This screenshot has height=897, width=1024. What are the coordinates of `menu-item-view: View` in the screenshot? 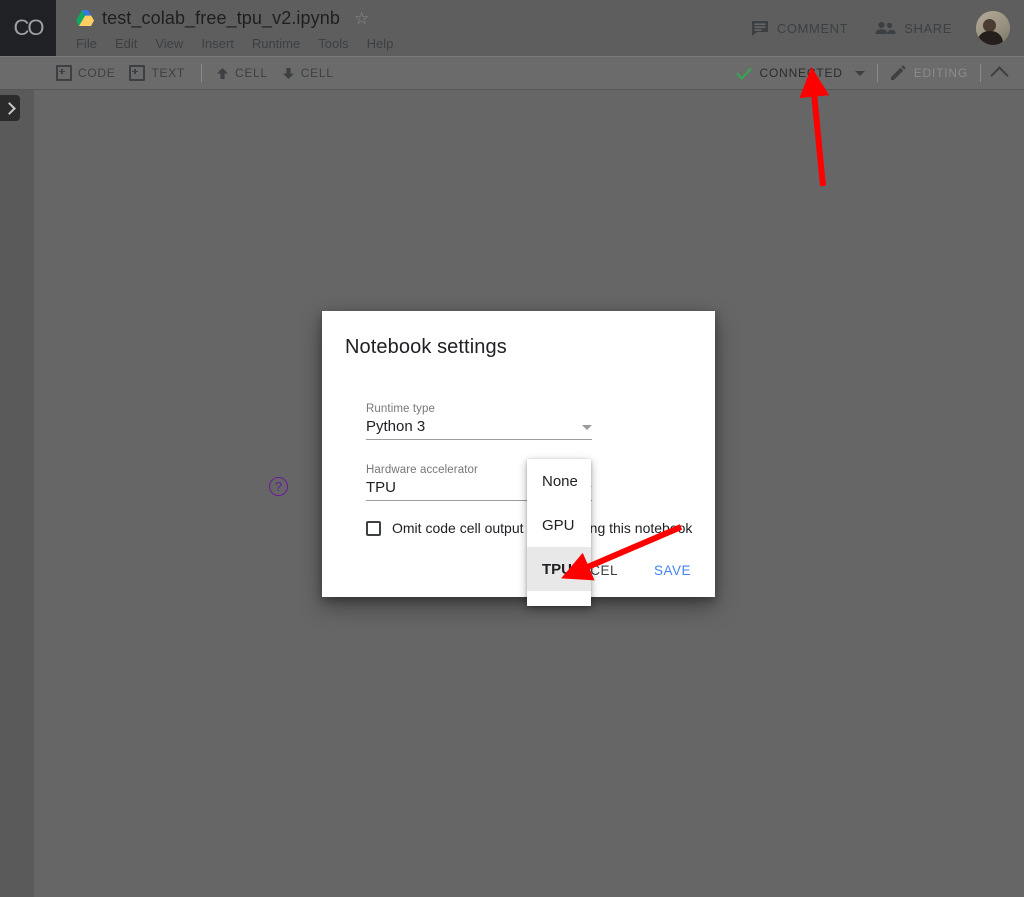 It's located at (169, 43).